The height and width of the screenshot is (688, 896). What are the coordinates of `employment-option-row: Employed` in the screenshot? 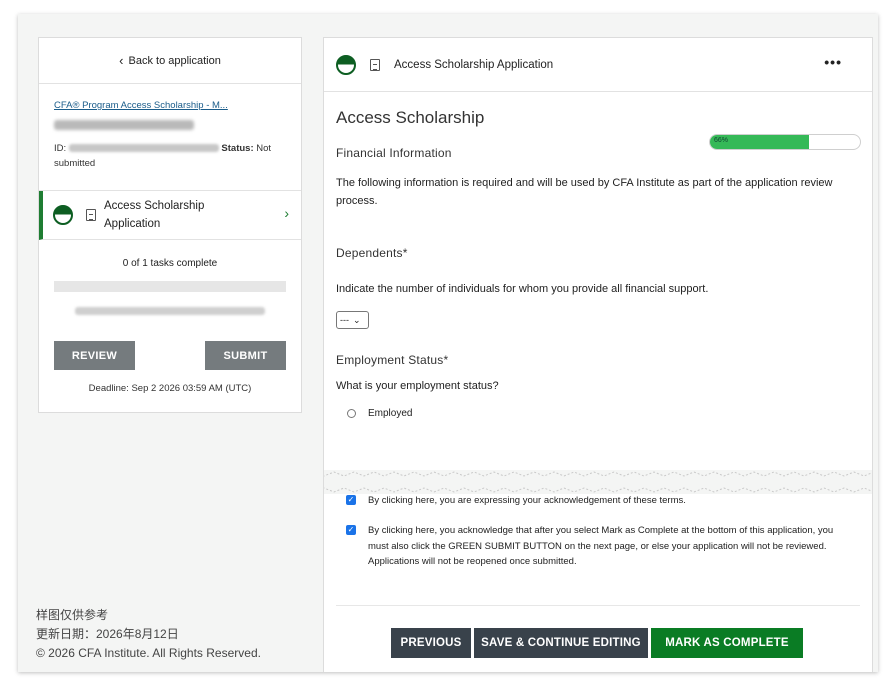 It's located at (603, 413).